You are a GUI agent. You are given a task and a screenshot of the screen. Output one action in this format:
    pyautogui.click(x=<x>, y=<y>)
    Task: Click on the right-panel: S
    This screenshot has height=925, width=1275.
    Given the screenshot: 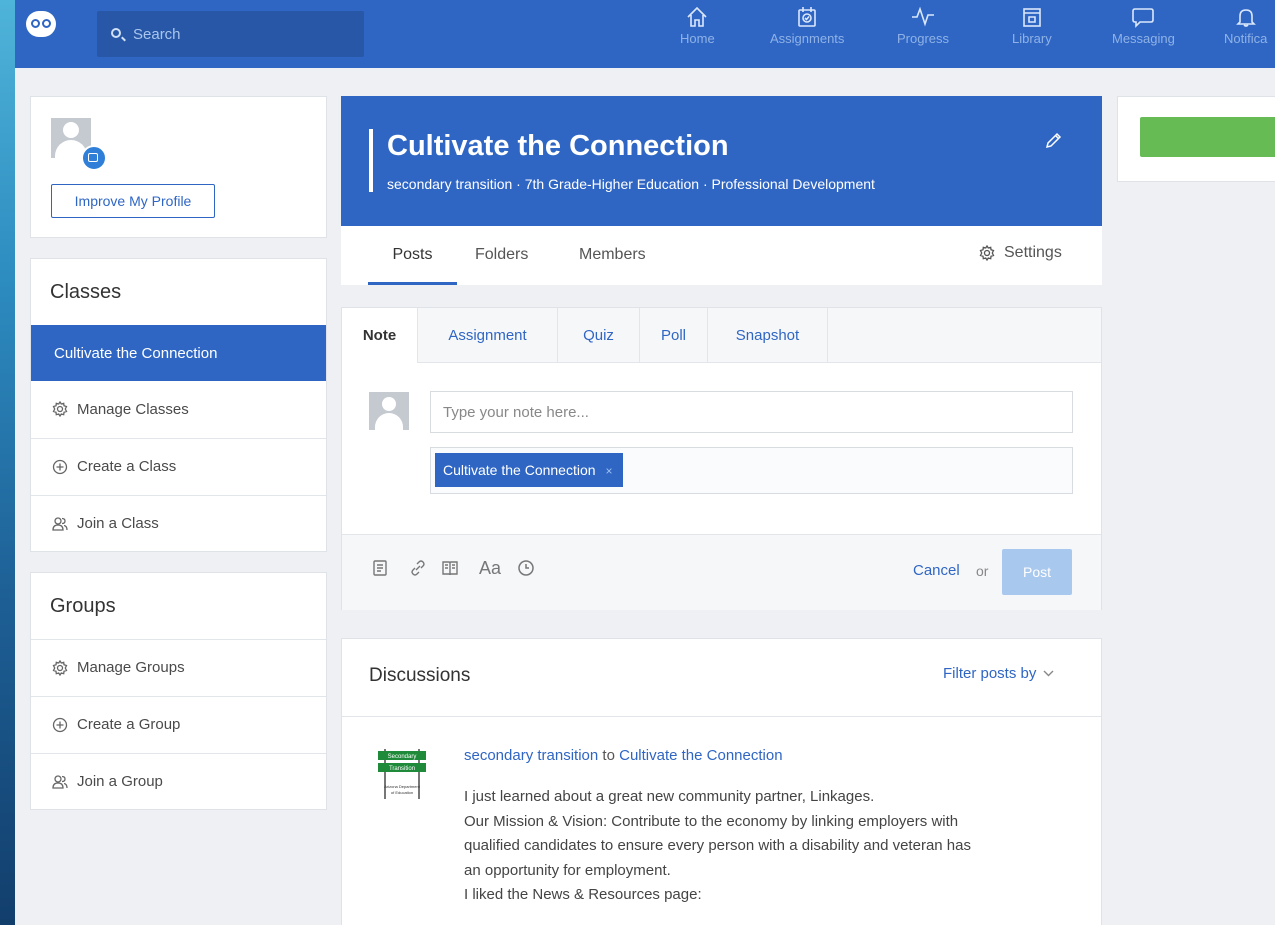 What is the action you would take?
    pyautogui.click(x=1196, y=139)
    